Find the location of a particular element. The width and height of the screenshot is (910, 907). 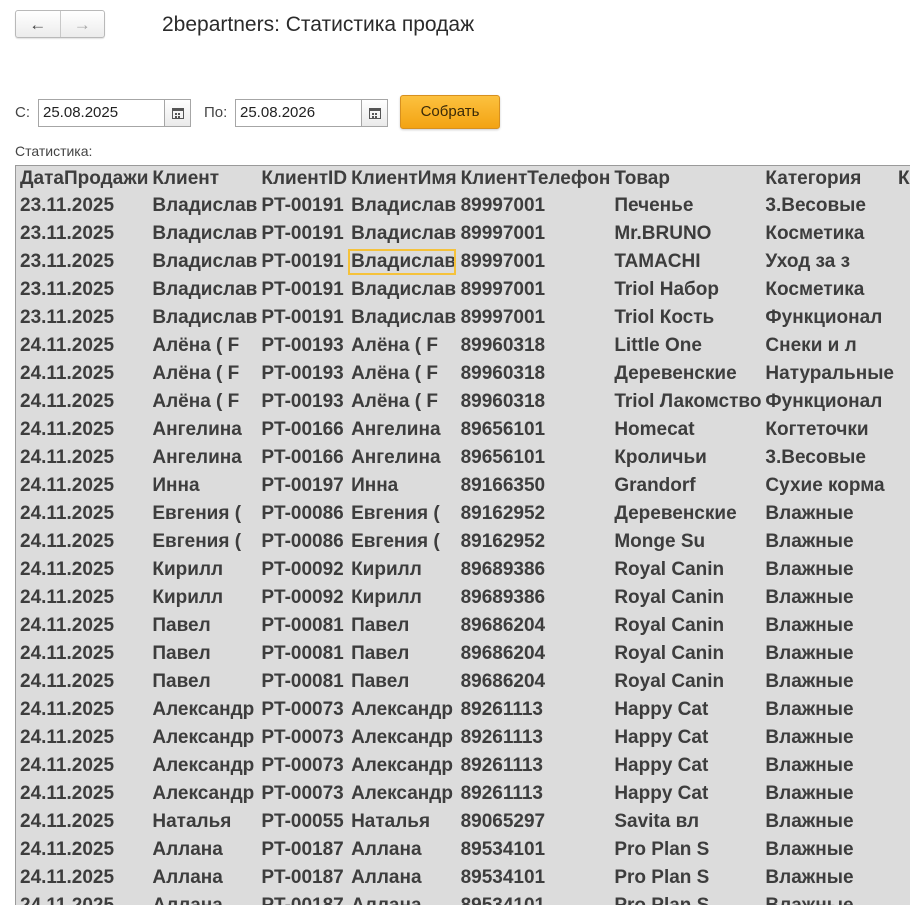

column-header: Количество is located at coordinates (902, 179).